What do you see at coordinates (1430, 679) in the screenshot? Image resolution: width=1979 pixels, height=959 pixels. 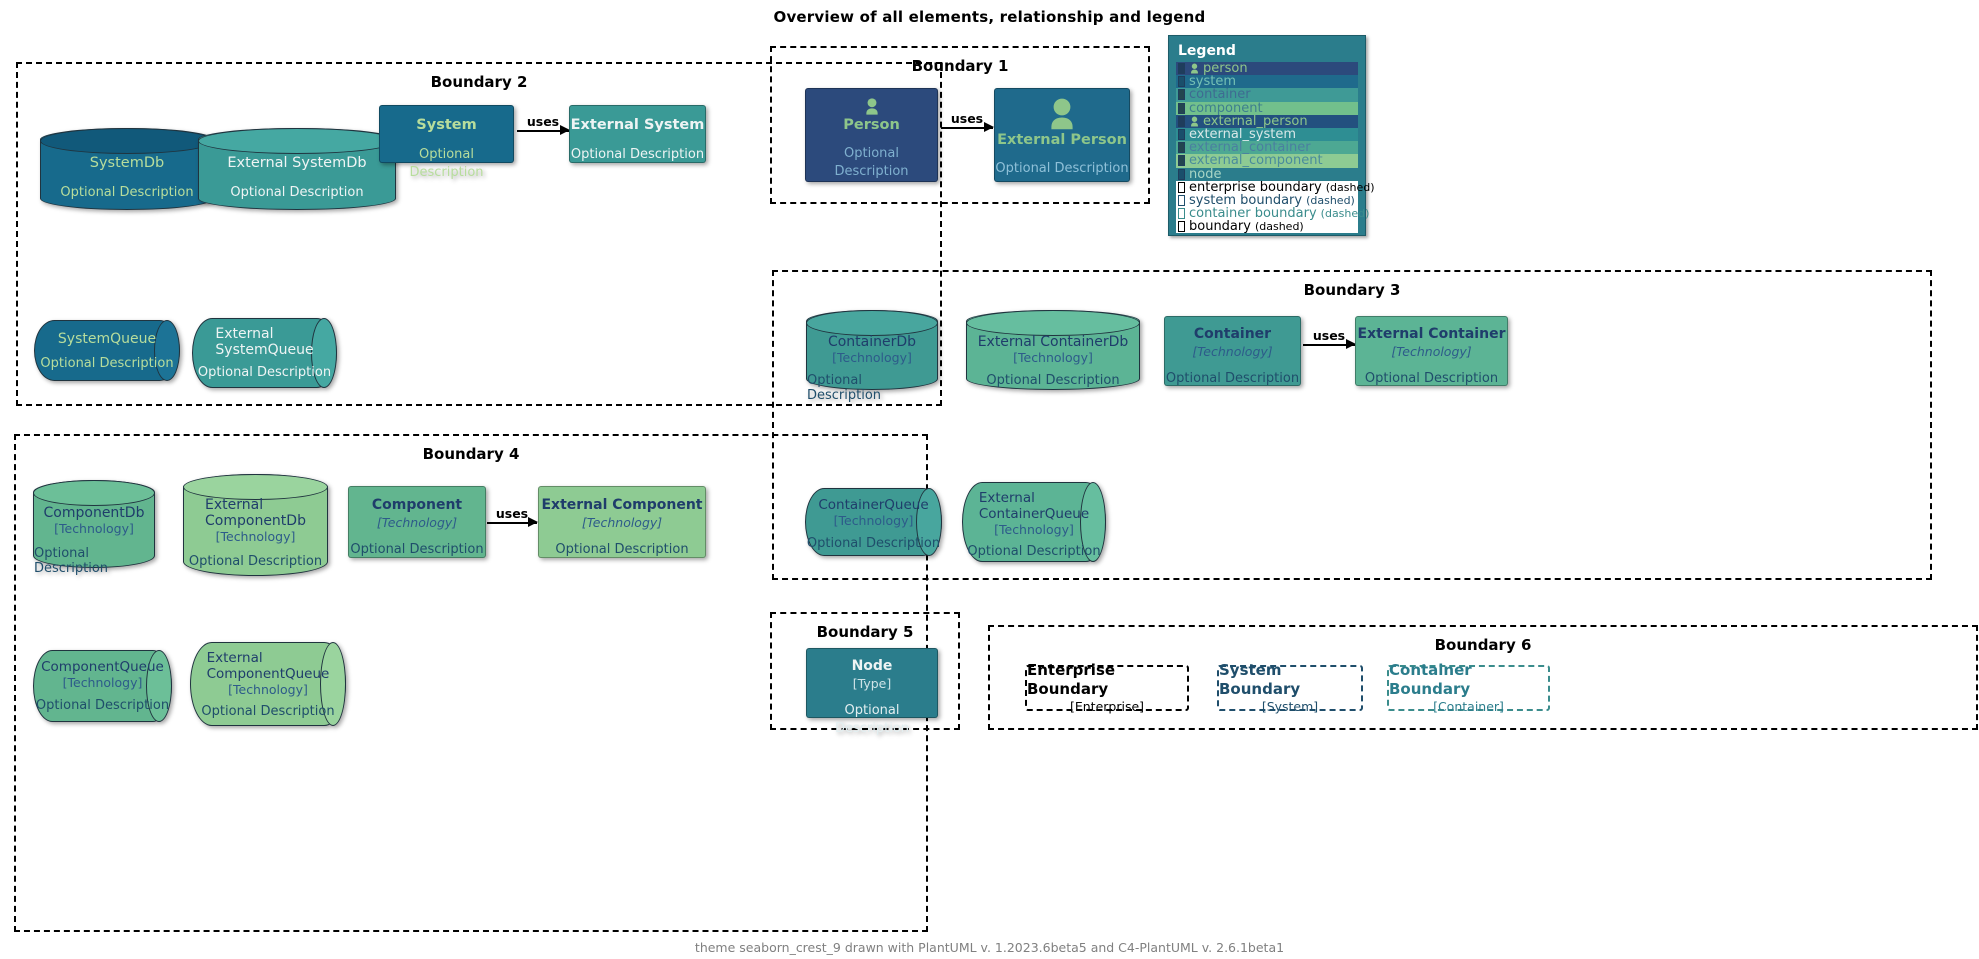 I see `sub-boundary-title: Container Boundary` at bounding box center [1430, 679].